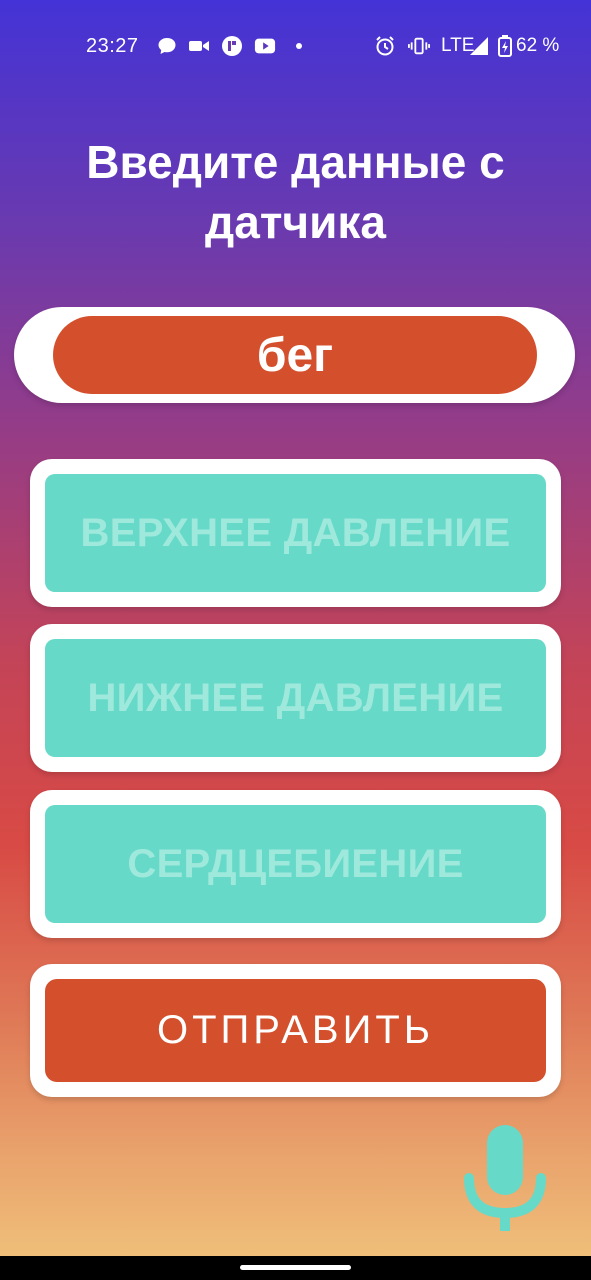 Image resolution: width=591 pixels, height=1280 pixels. I want to click on status-time: 23:27, so click(112, 46).